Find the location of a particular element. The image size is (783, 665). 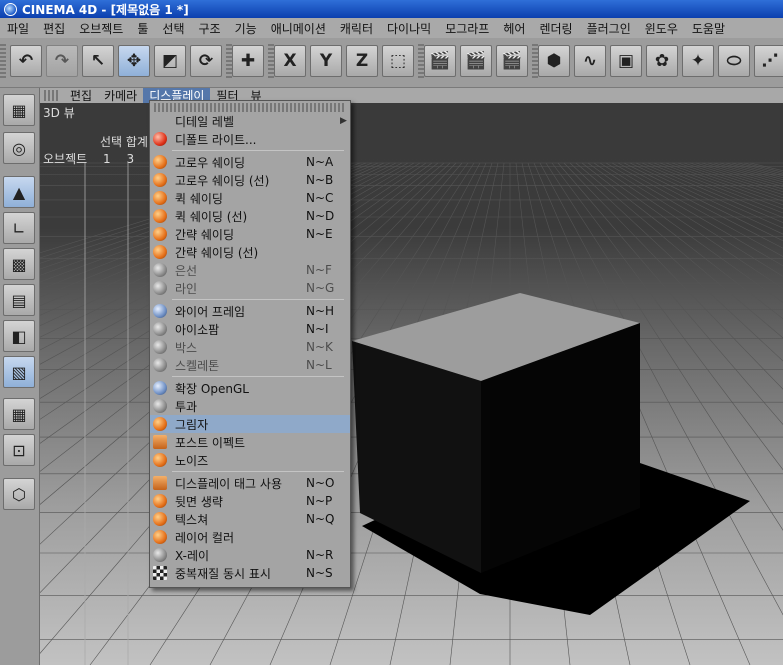

display-menu-item-12: 와이어 프레임 N~H is located at coordinates (250, 311).